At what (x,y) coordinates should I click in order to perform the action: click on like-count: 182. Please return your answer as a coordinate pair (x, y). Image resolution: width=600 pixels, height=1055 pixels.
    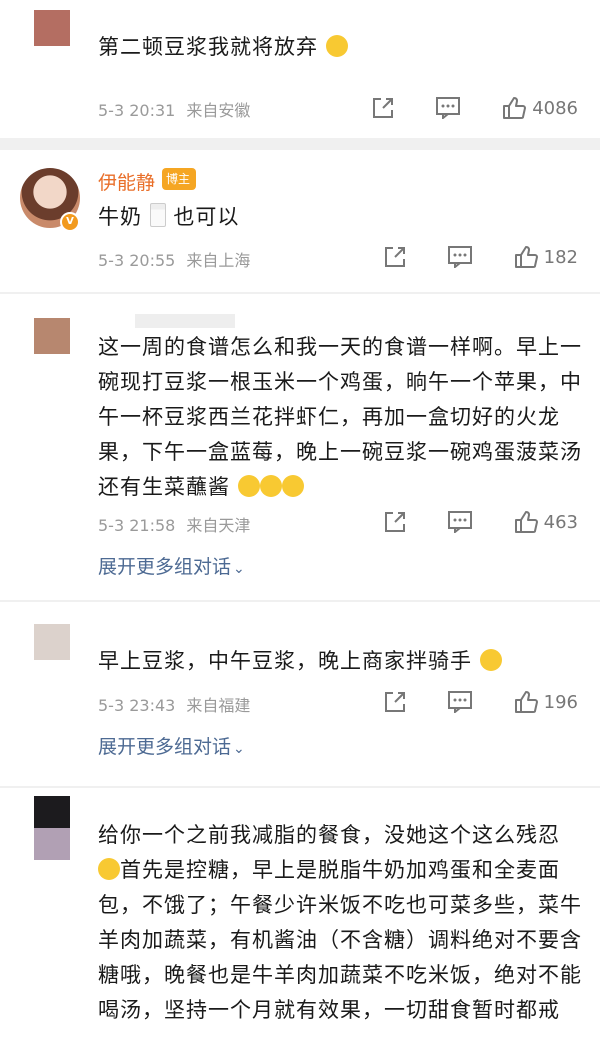
    Looking at the image, I should click on (560, 257).